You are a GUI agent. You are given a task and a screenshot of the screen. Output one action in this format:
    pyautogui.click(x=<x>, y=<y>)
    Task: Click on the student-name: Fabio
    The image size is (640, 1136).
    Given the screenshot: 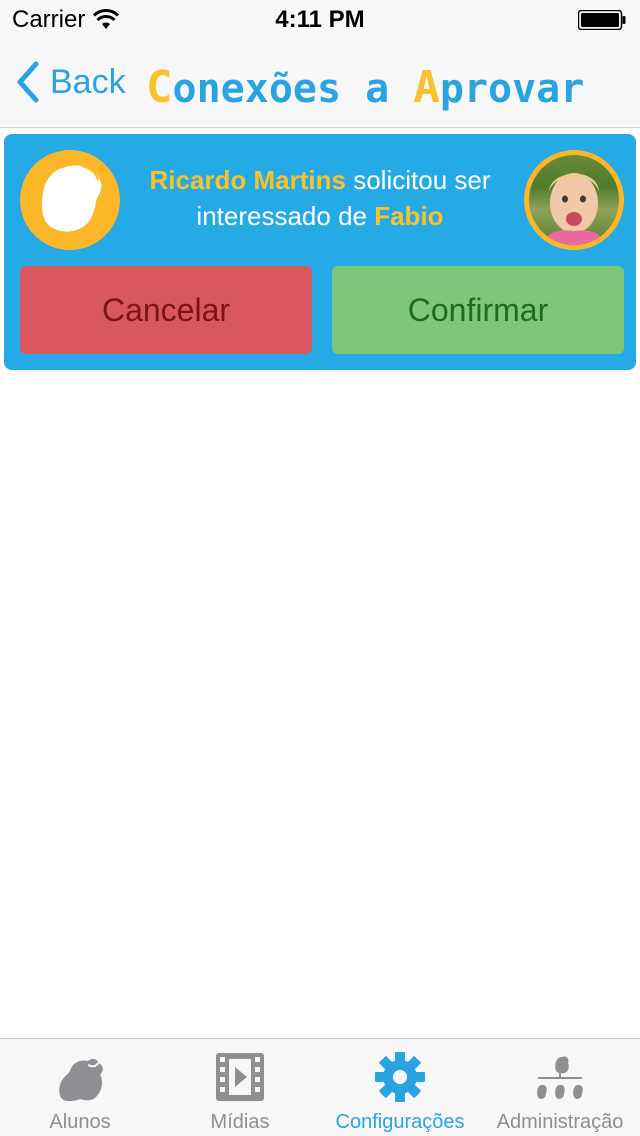 What is the action you would take?
    pyautogui.click(x=409, y=216)
    